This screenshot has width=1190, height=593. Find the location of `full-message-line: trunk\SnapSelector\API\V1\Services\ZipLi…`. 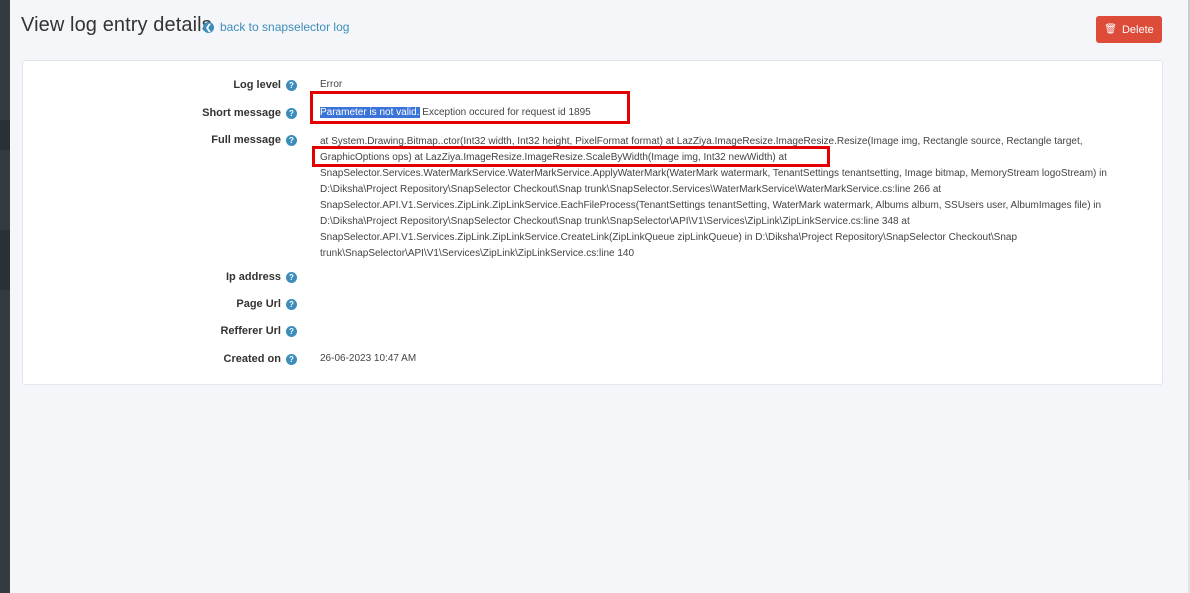

full-message-line: trunk\SnapSelector\API\V1\Services\ZipLi… is located at coordinates (477, 253).